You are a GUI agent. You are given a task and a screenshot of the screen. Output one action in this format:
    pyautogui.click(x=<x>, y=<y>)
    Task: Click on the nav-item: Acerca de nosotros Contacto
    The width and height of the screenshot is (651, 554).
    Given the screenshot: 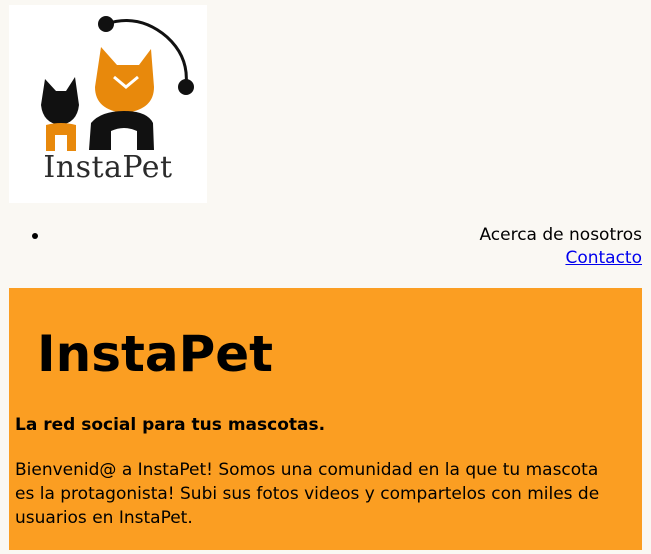 What is the action you would take?
    pyautogui.click(x=325, y=247)
    